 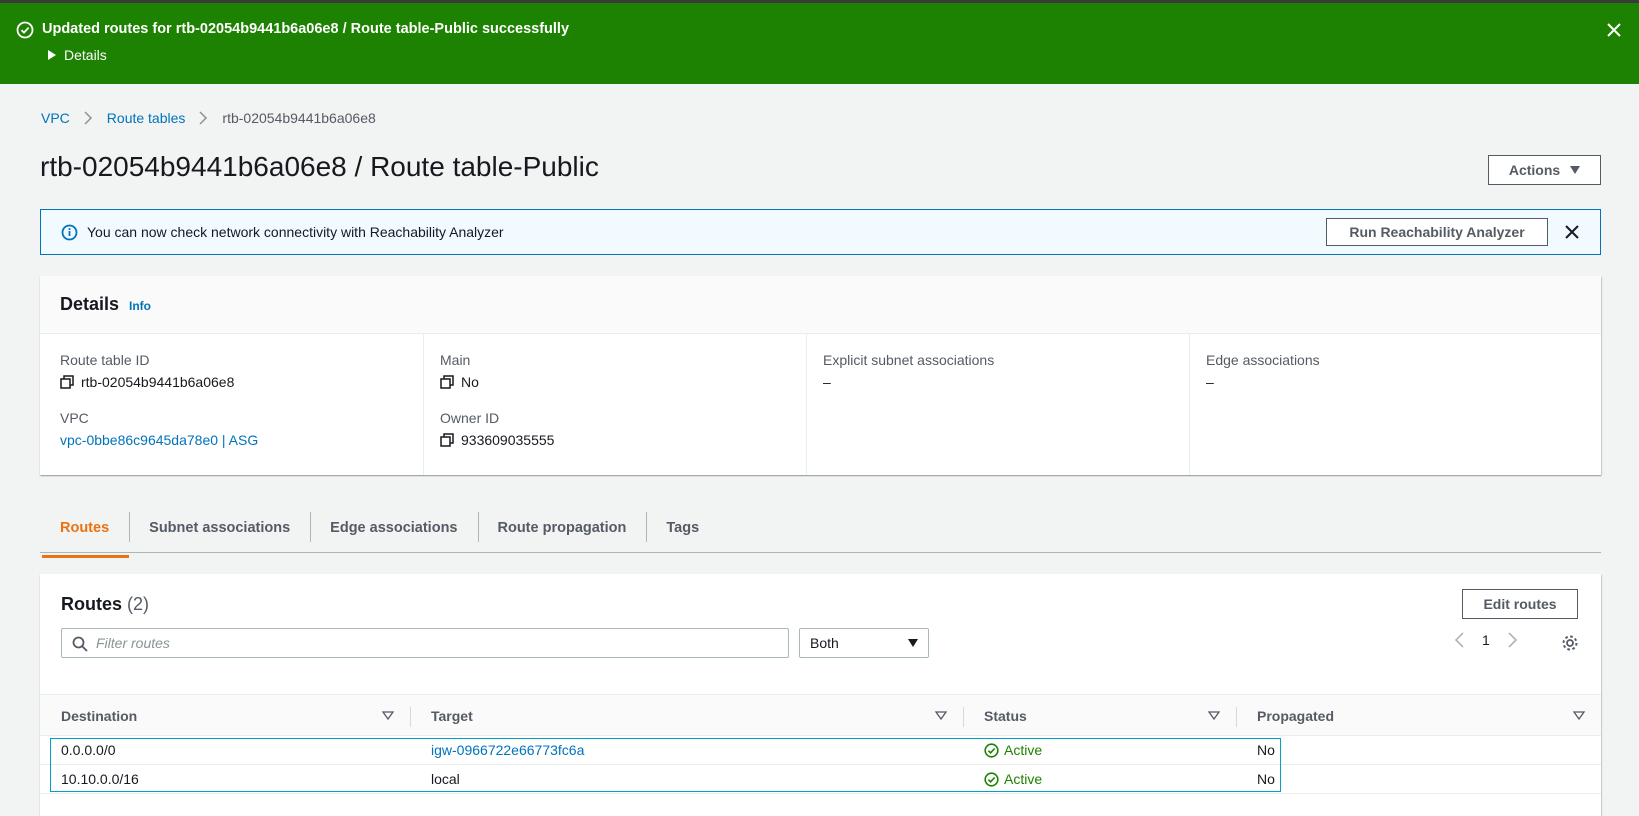 I want to click on vpc-link: vpc-0bbe86c9645da78e0 | ASG, so click(x=159, y=440).